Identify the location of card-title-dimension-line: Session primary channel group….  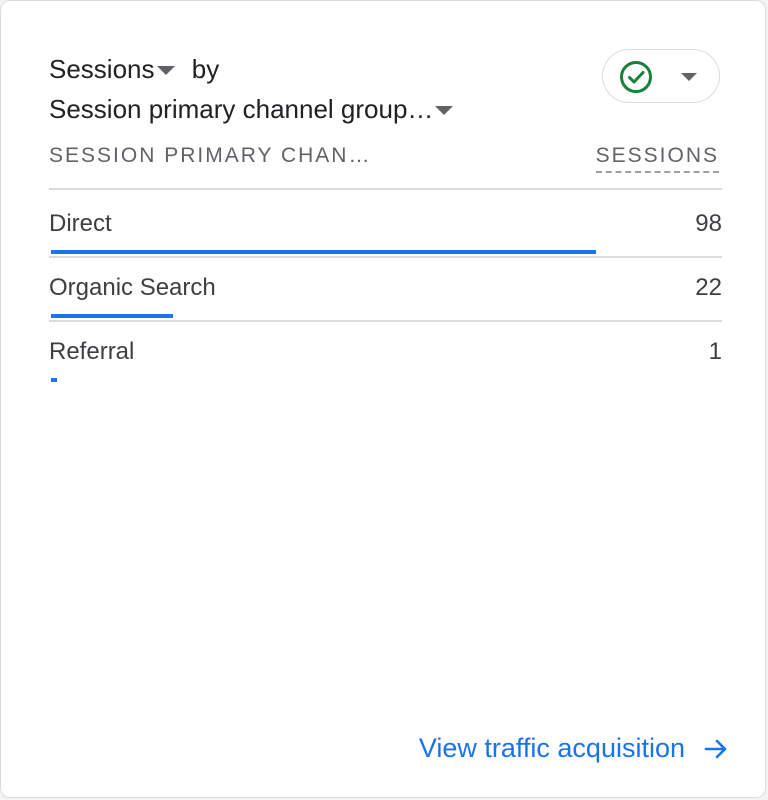
(251, 109).